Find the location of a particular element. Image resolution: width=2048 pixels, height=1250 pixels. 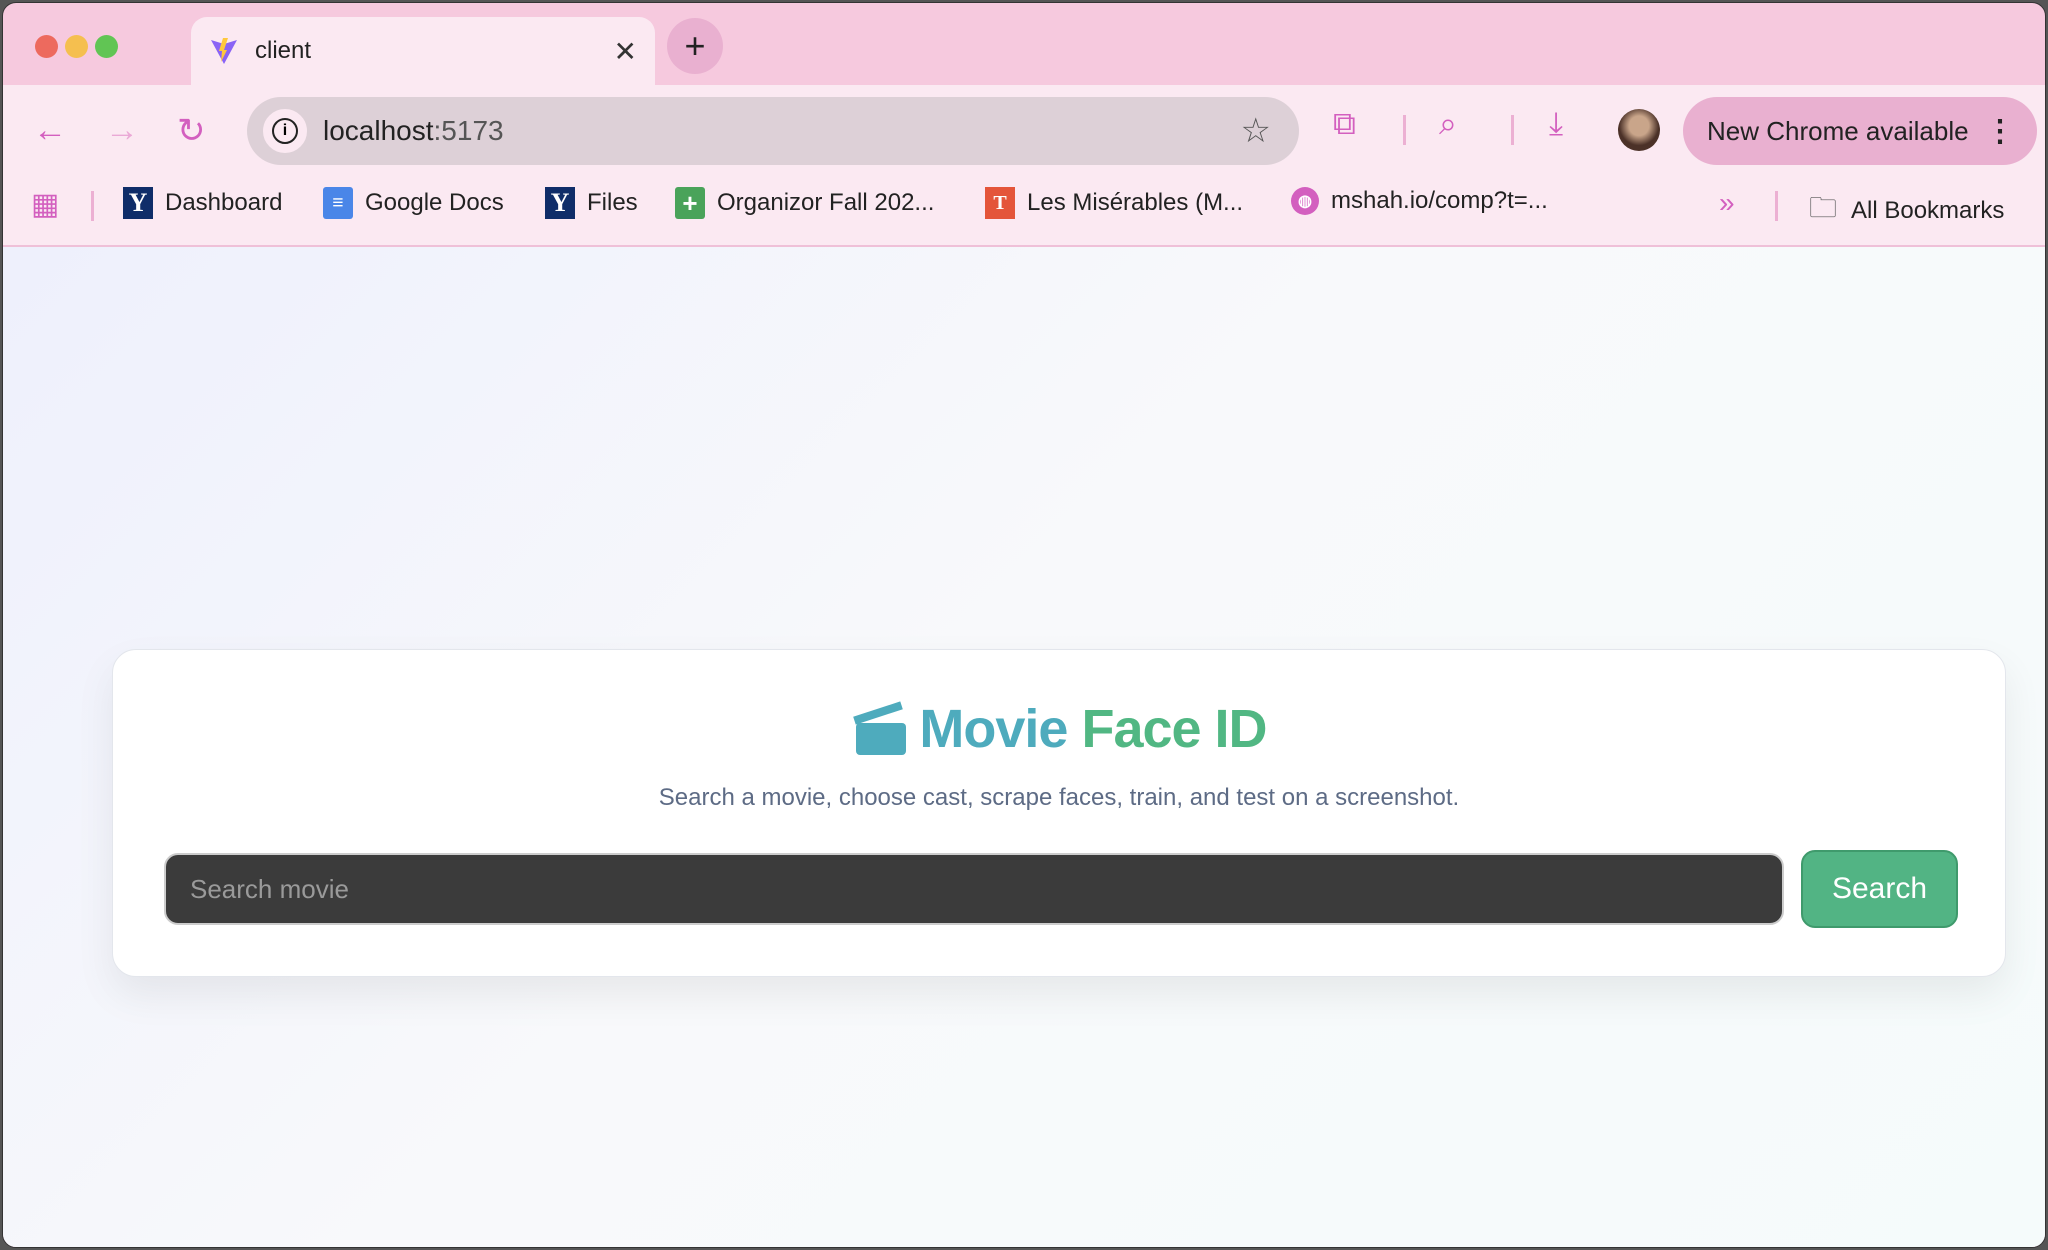

clapperboard-icon is located at coordinates (880, 728).